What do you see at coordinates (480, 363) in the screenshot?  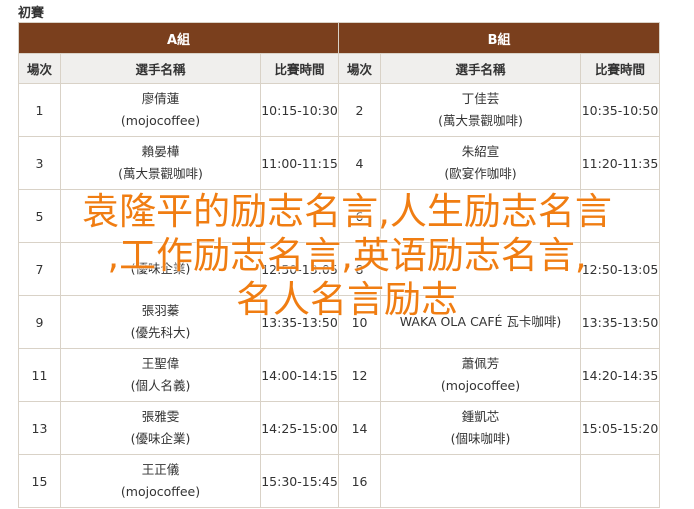 I see `player-name: 蕭佩芳` at bounding box center [480, 363].